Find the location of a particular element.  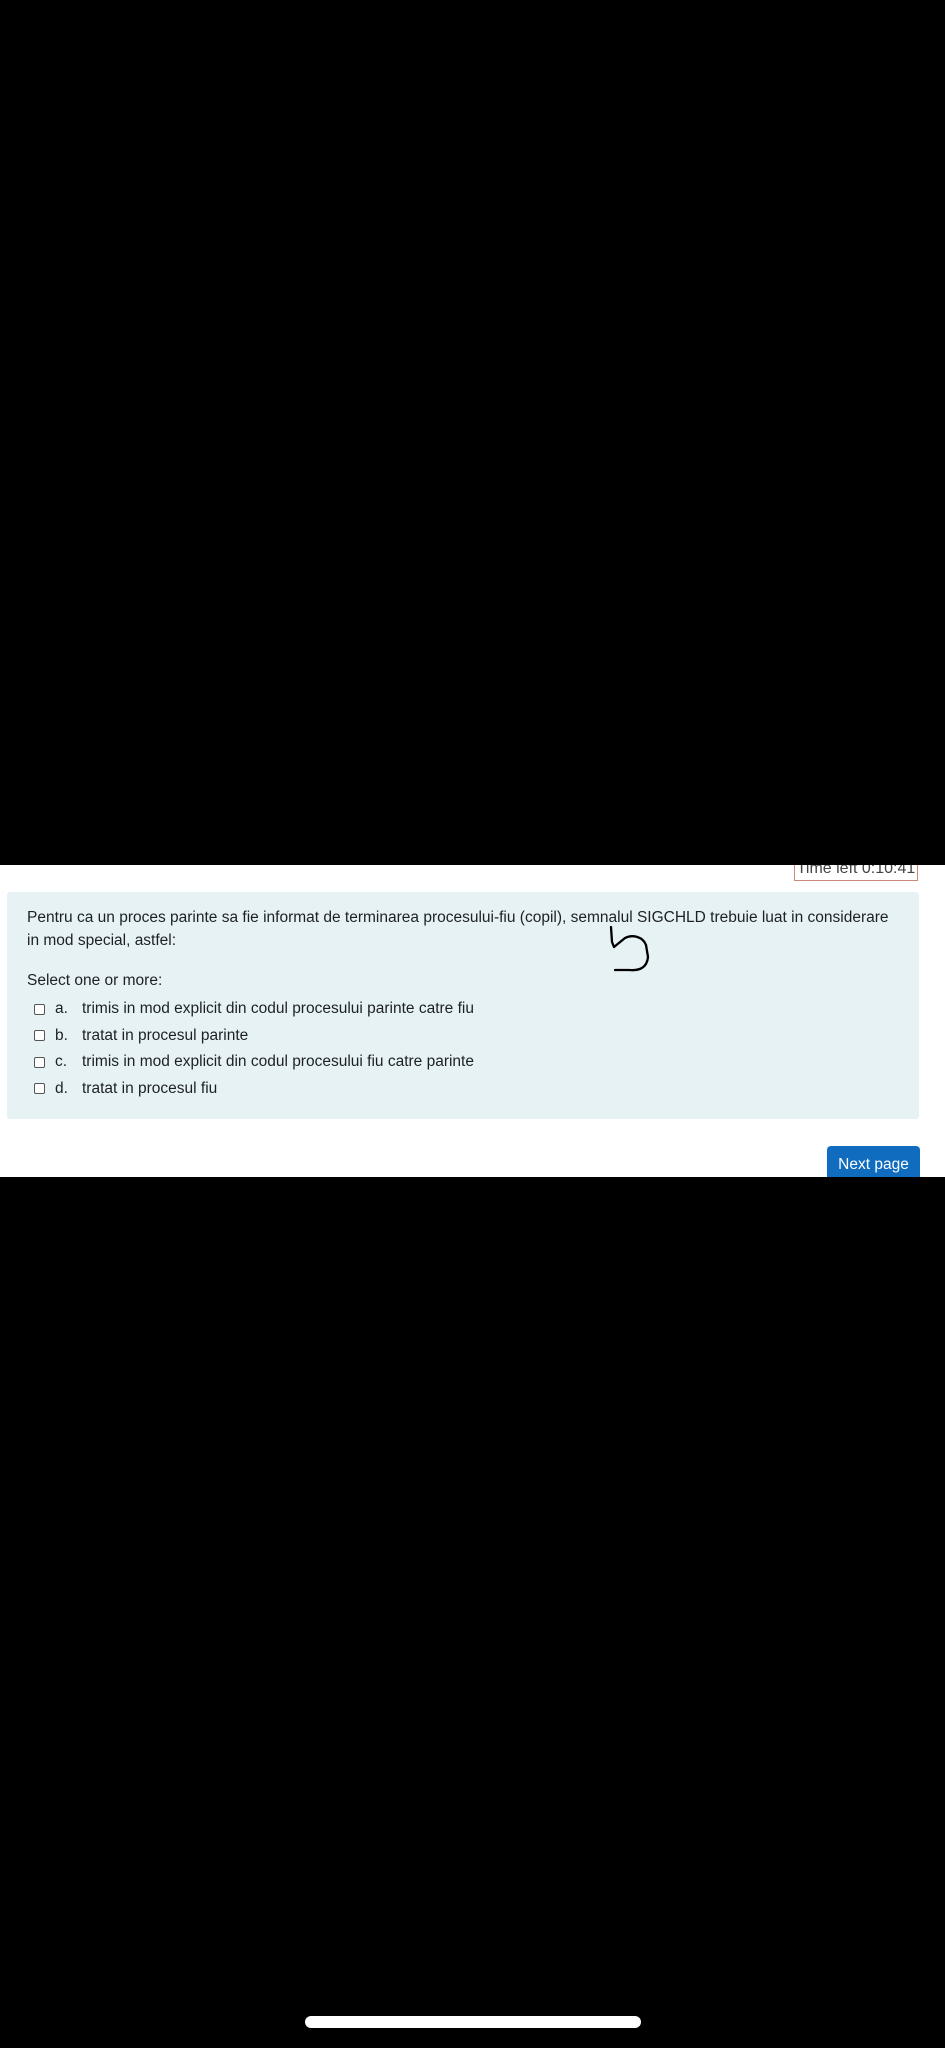

checkbox-c is located at coordinates (39, 1062).